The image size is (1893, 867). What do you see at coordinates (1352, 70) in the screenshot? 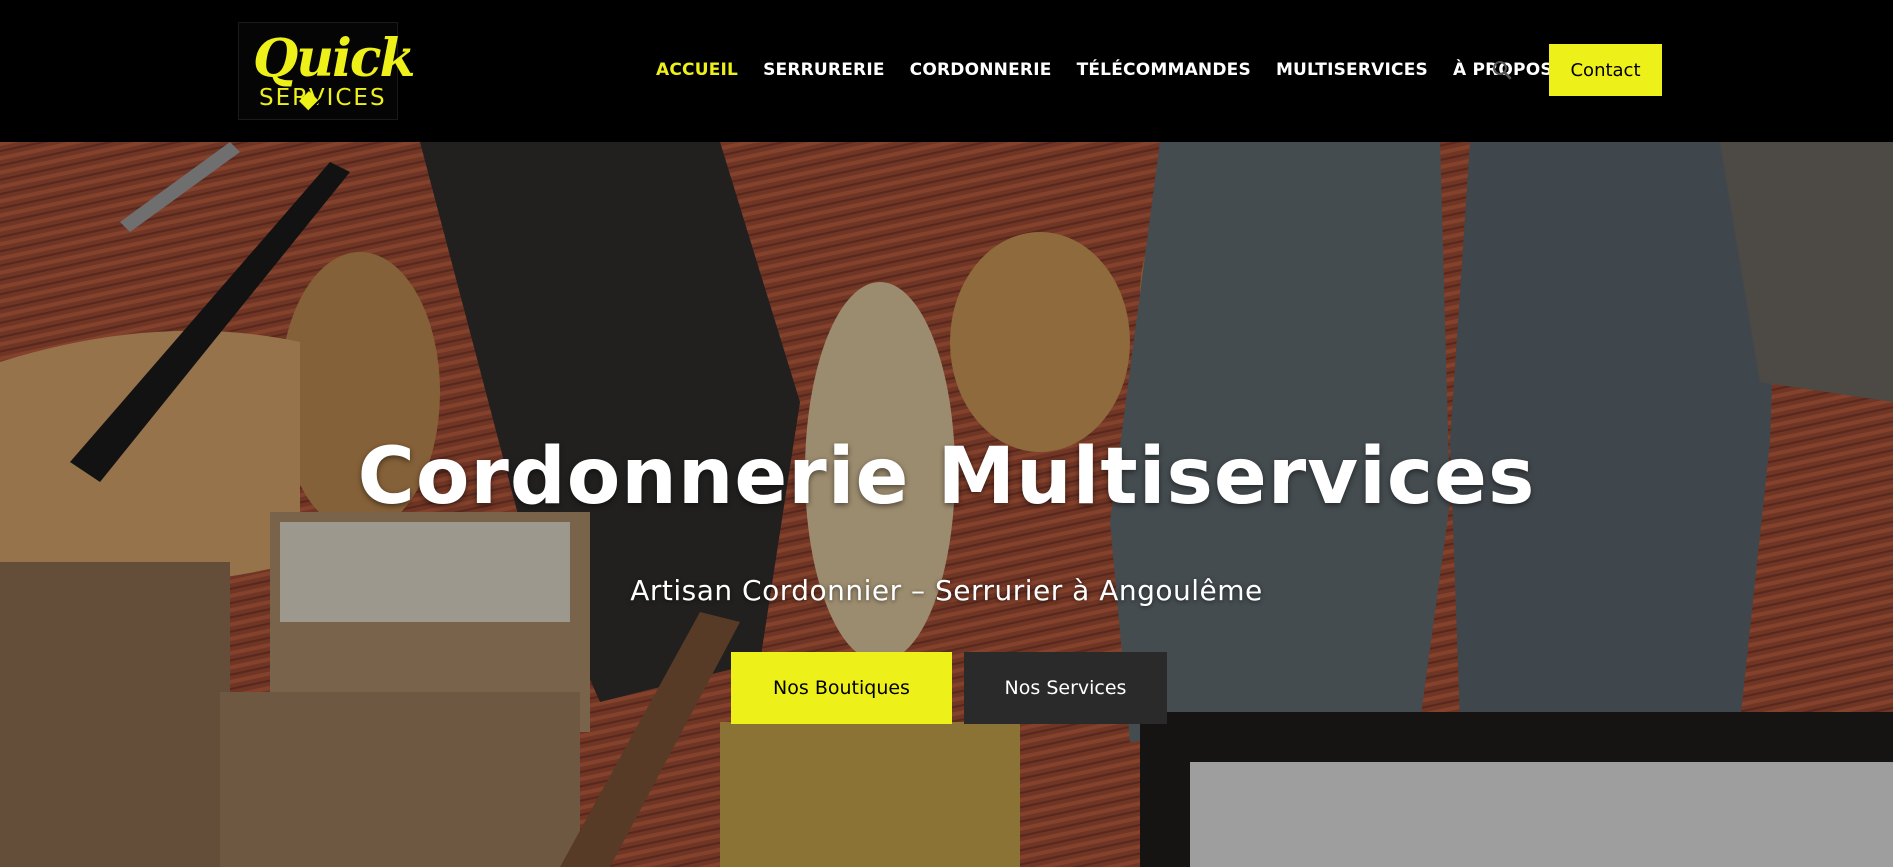
I see `nav-multiservices: MULTISERVICES` at bounding box center [1352, 70].